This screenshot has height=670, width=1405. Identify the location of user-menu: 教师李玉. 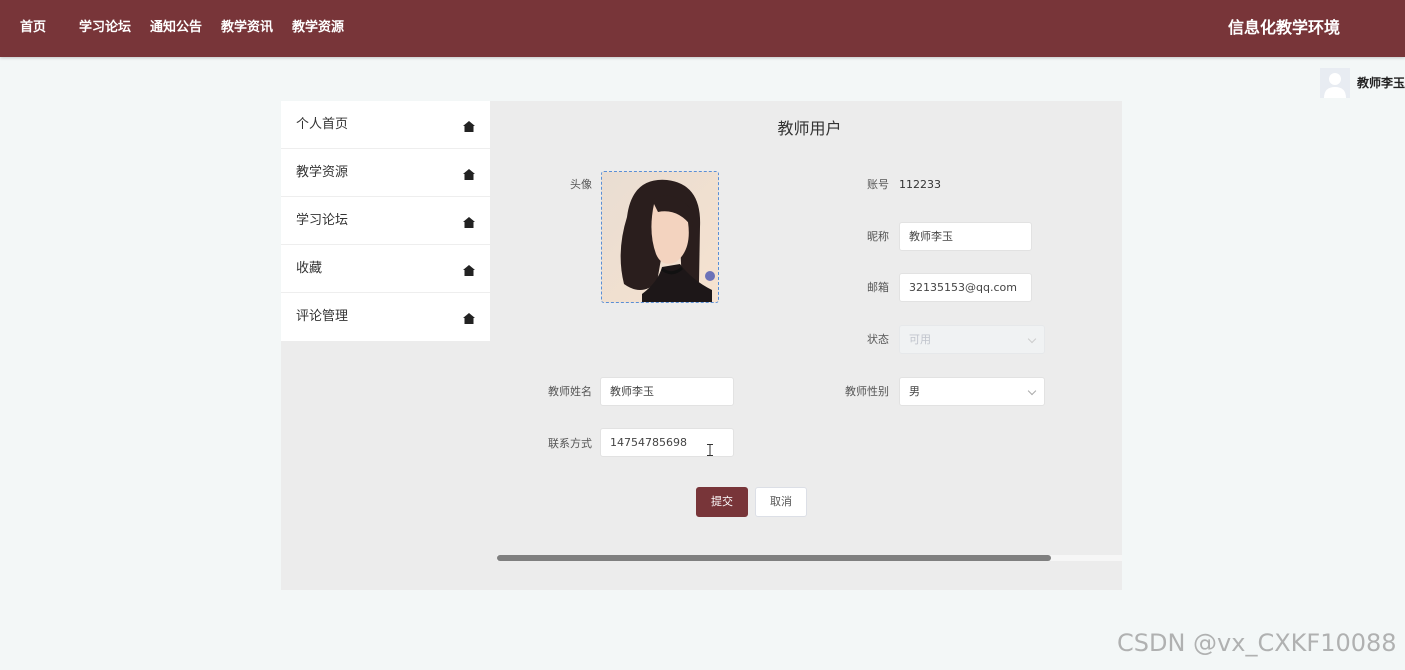
(1362, 83).